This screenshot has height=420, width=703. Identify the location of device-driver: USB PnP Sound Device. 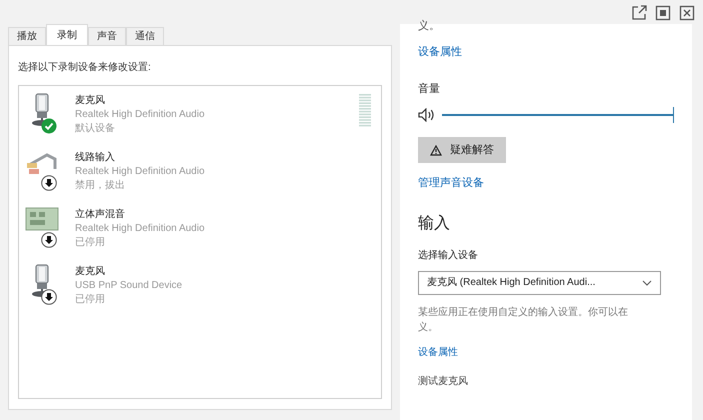
(128, 286).